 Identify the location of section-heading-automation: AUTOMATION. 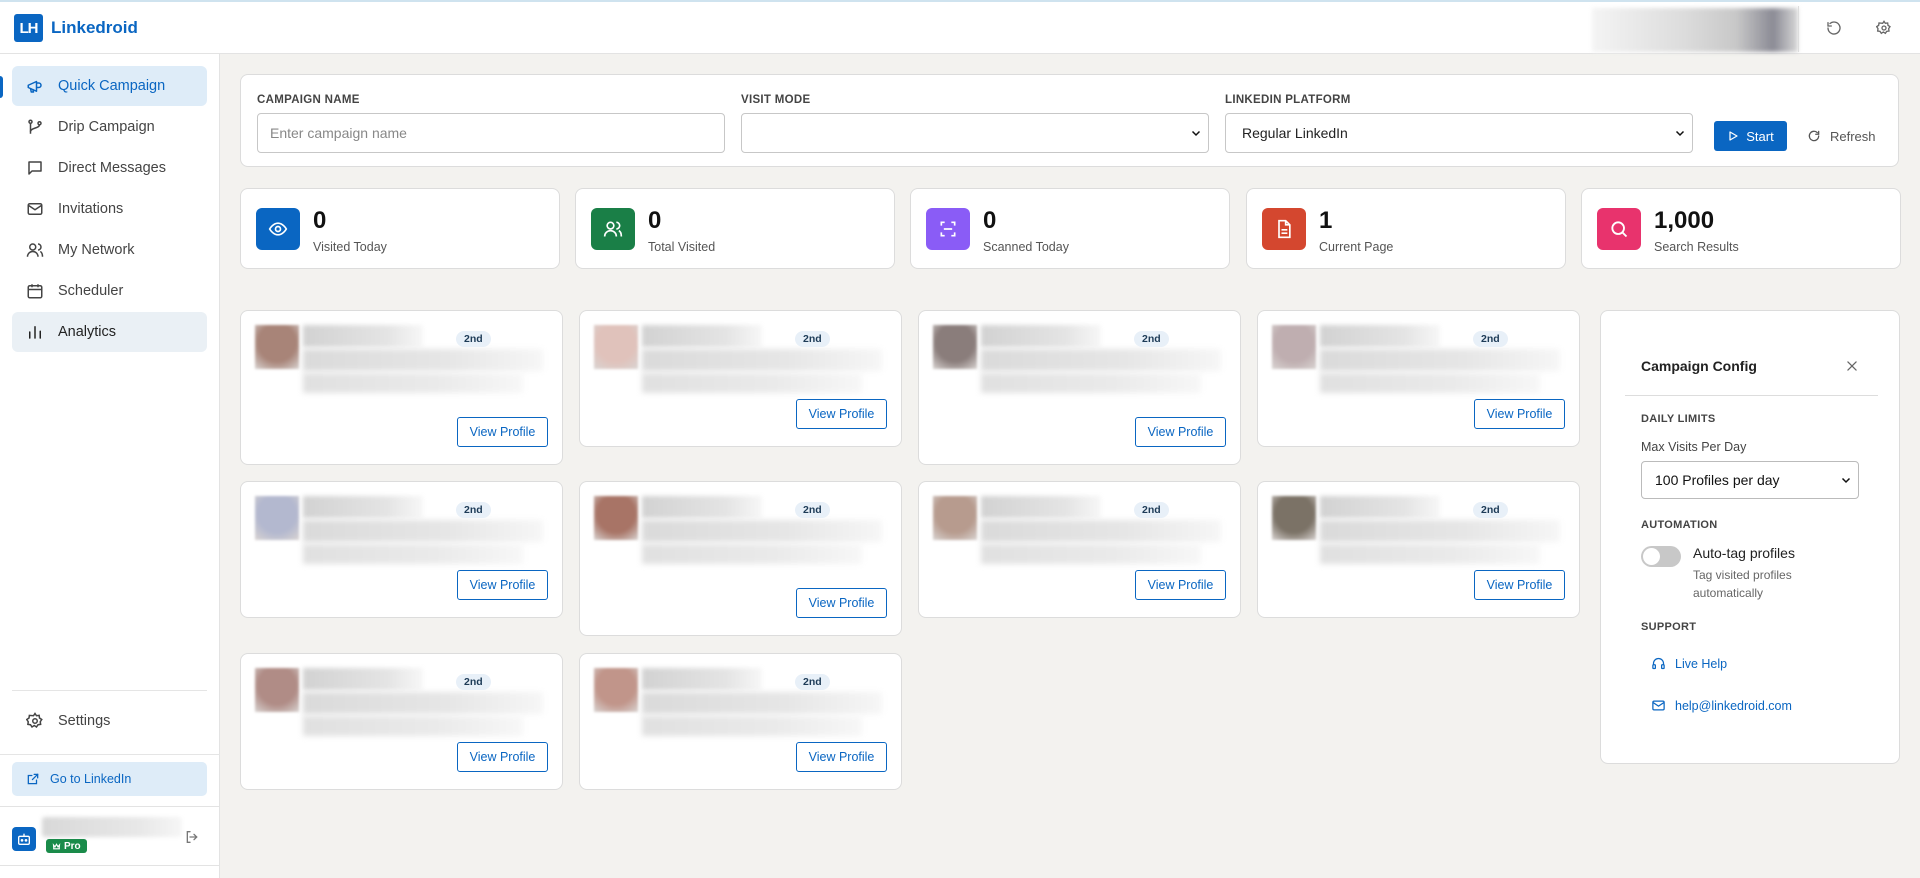
(1679, 525).